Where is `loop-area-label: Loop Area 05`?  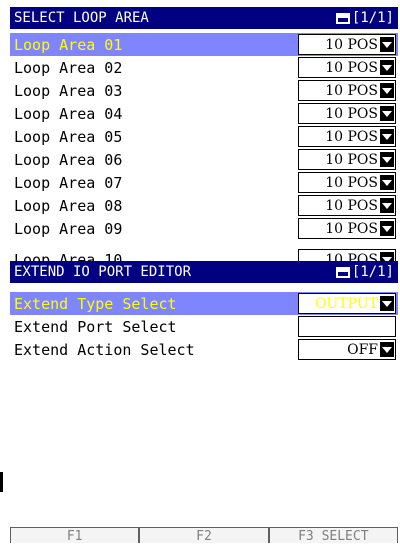 loop-area-label: Loop Area 05 is located at coordinates (68, 136).